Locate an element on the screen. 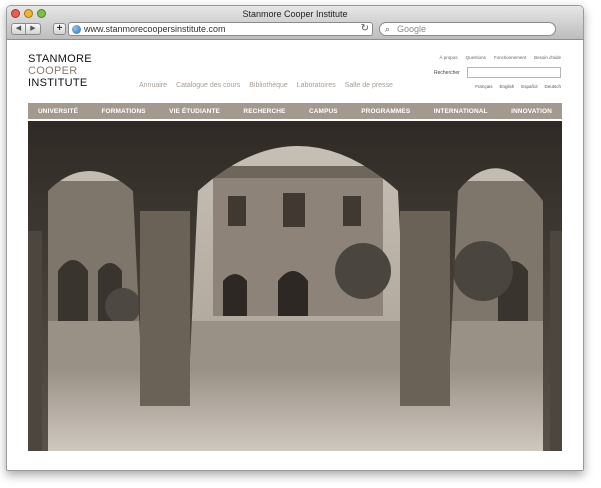 This screenshot has width=601, height=488. forward-button: ▶ is located at coordinates (33, 29).